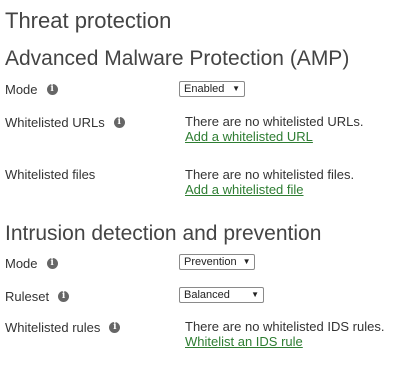 The image size is (403, 374). Describe the element at coordinates (204, 89) in the screenshot. I see `amp-mode-value: Enabled` at that location.